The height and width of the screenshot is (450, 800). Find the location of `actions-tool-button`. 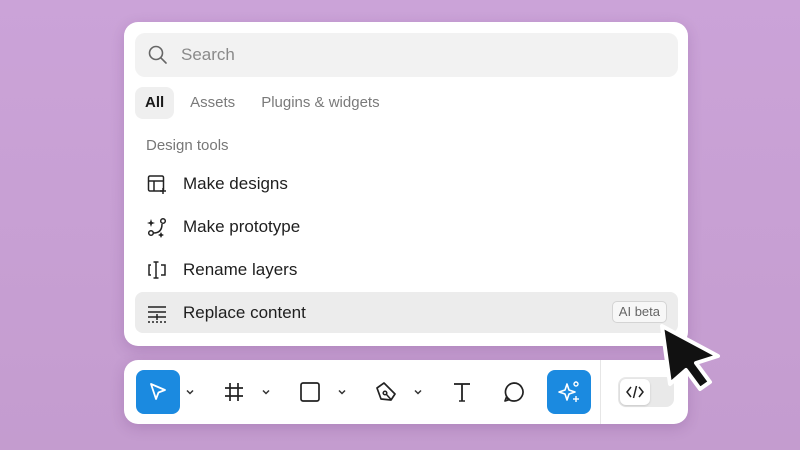

actions-tool-button is located at coordinates (569, 392).